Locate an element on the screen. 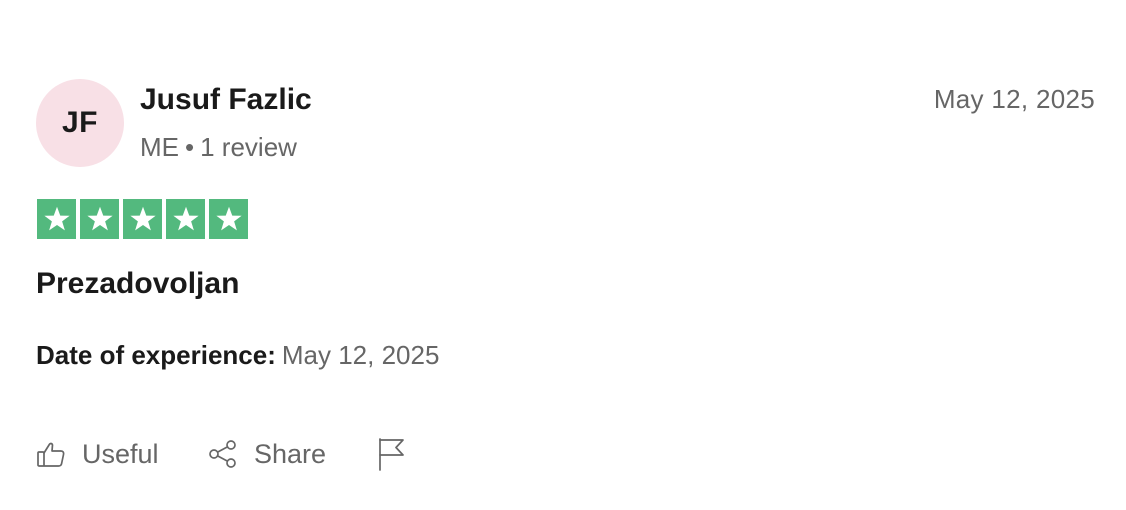  star-rating is located at coordinates (142, 219).